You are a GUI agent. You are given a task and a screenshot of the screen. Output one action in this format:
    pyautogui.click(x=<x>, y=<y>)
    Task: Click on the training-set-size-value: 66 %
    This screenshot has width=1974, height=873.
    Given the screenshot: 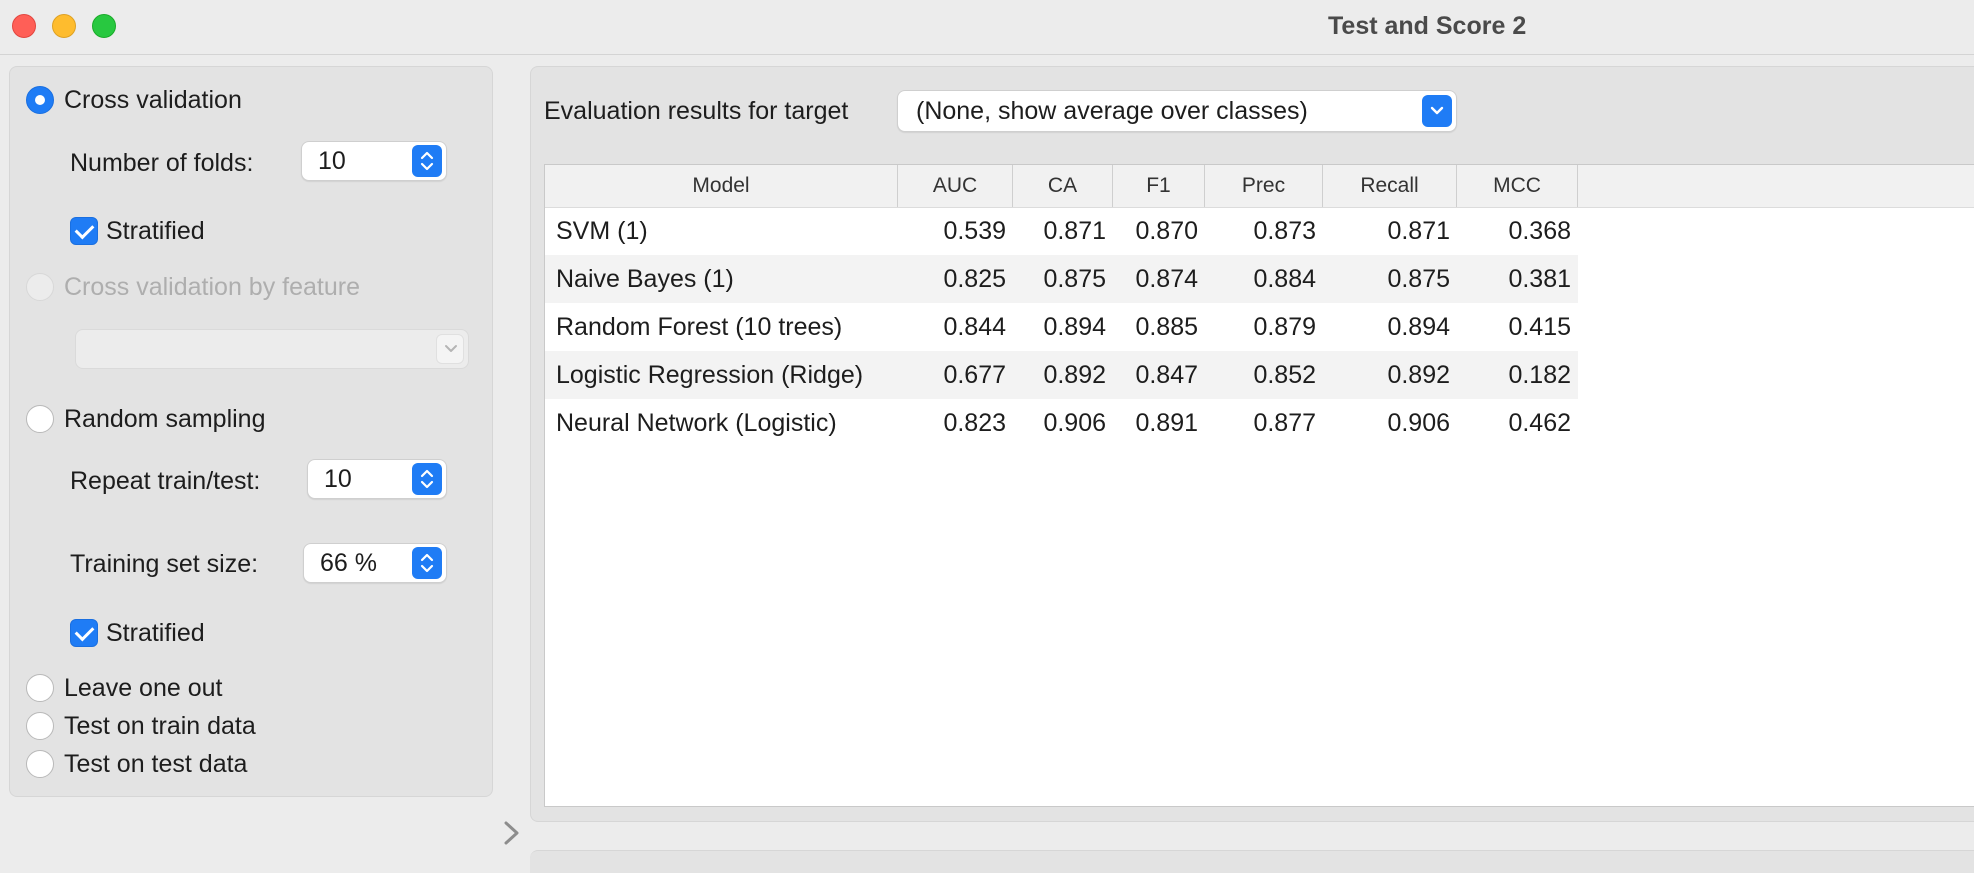 What is the action you would take?
    pyautogui.click(x=348, y=563)
    